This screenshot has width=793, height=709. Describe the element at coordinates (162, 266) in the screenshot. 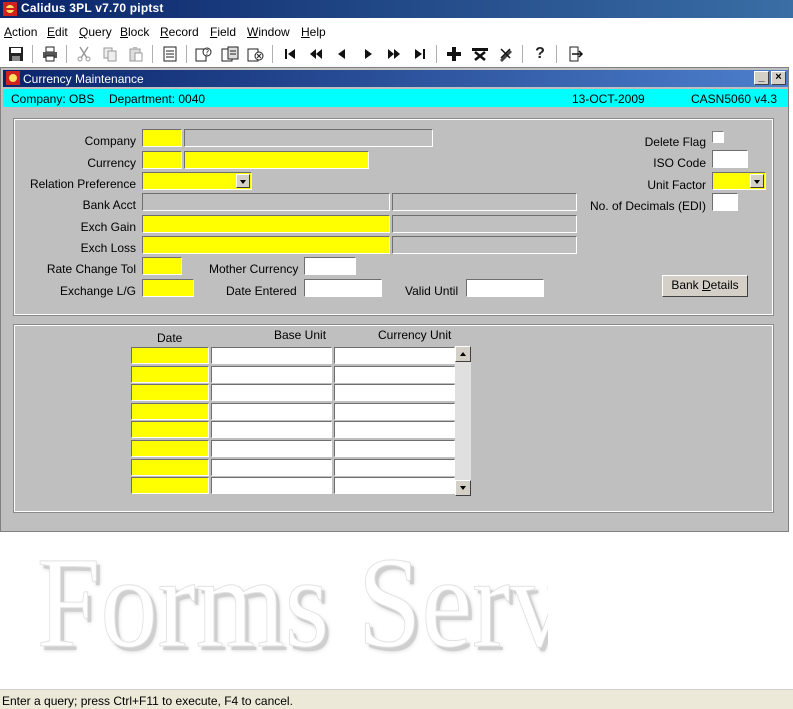

I see `rate-change-tol-field` at that location.